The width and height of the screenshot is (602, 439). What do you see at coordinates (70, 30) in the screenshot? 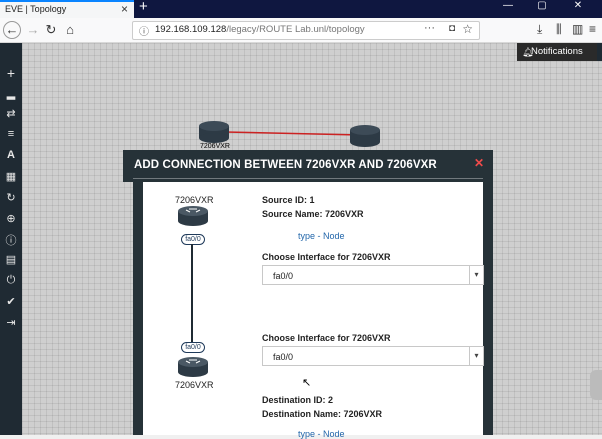
I see `home-icon: ⌂` at bounding box center [70, 30].